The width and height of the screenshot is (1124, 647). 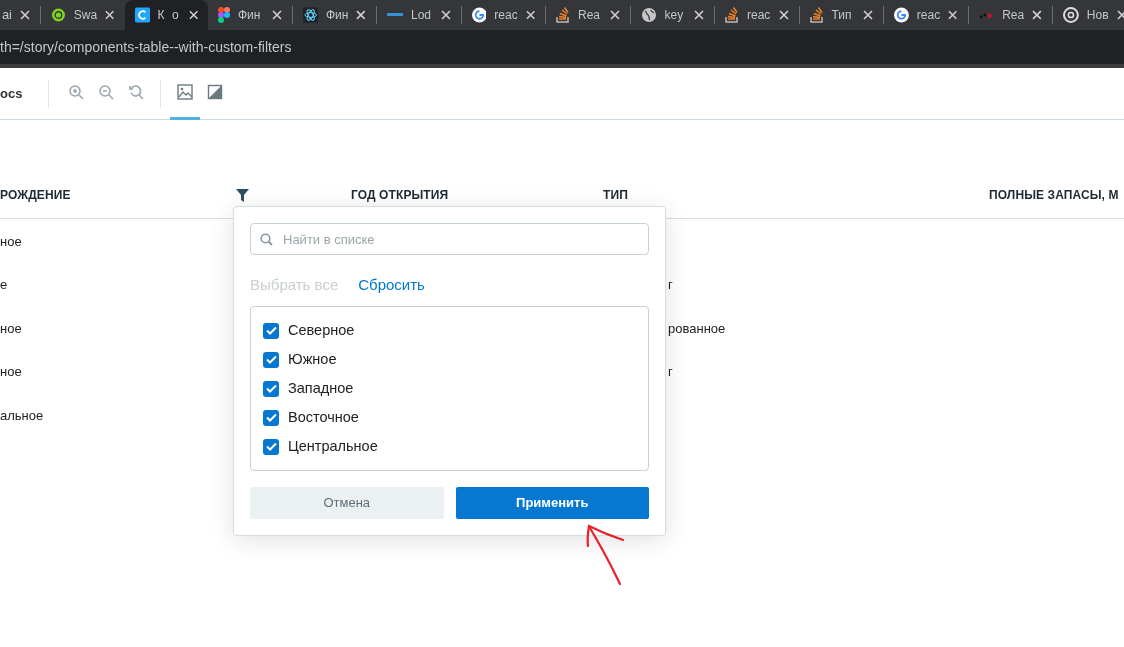 I want to click on zoom-out-icon, so click(x=106, y=92).